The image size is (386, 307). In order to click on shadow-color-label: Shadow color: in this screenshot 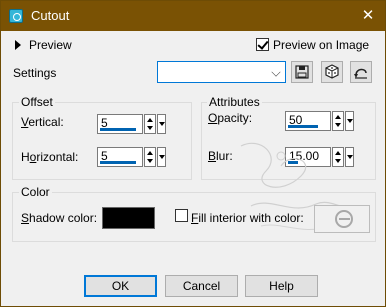, I will do `click(59, 218)`.